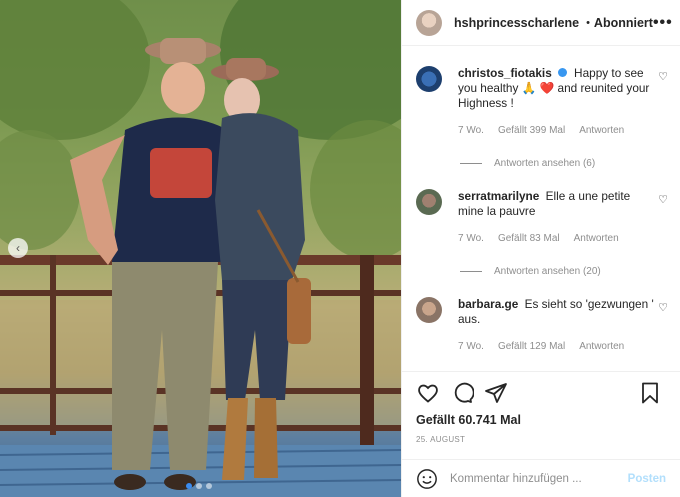 Image resolution: width=680 pixels, height=497 pixels. What do you see at coordinates (488, 304) in the screenshot?
I see `commenter-username: barbara.ge` at bounding box center [488, 304].